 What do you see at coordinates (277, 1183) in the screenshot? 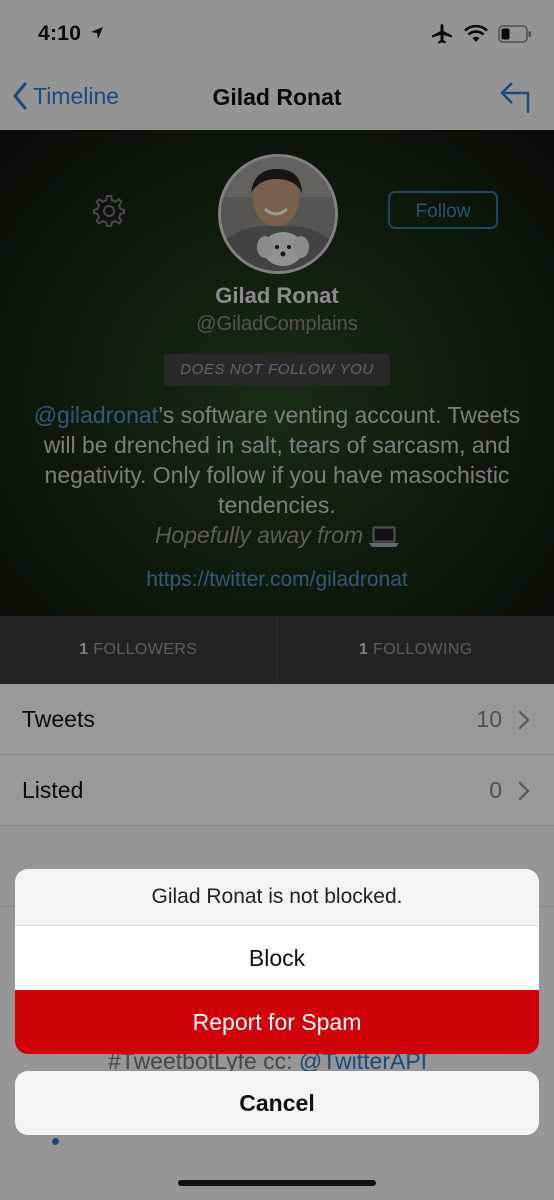
I see `home-indicator` at bounding box center [277, 1183].